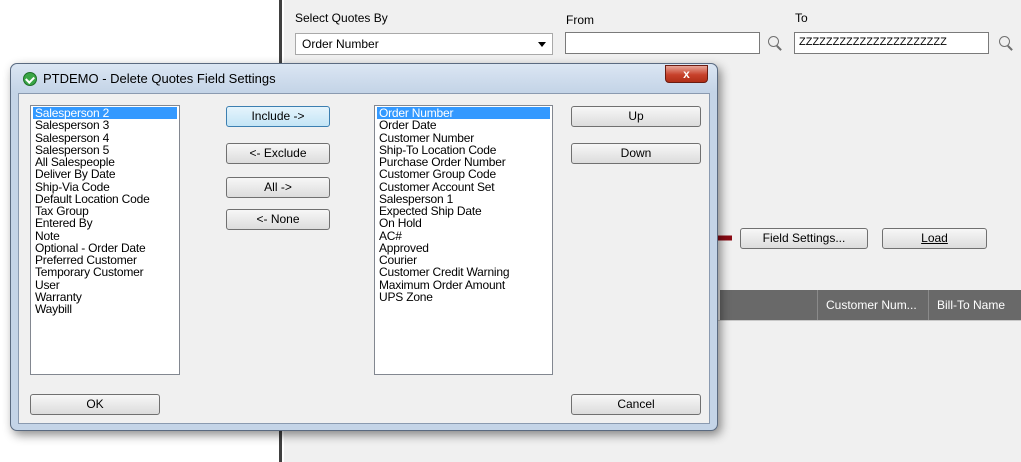  I want to click on from-input, so click(662, 43).